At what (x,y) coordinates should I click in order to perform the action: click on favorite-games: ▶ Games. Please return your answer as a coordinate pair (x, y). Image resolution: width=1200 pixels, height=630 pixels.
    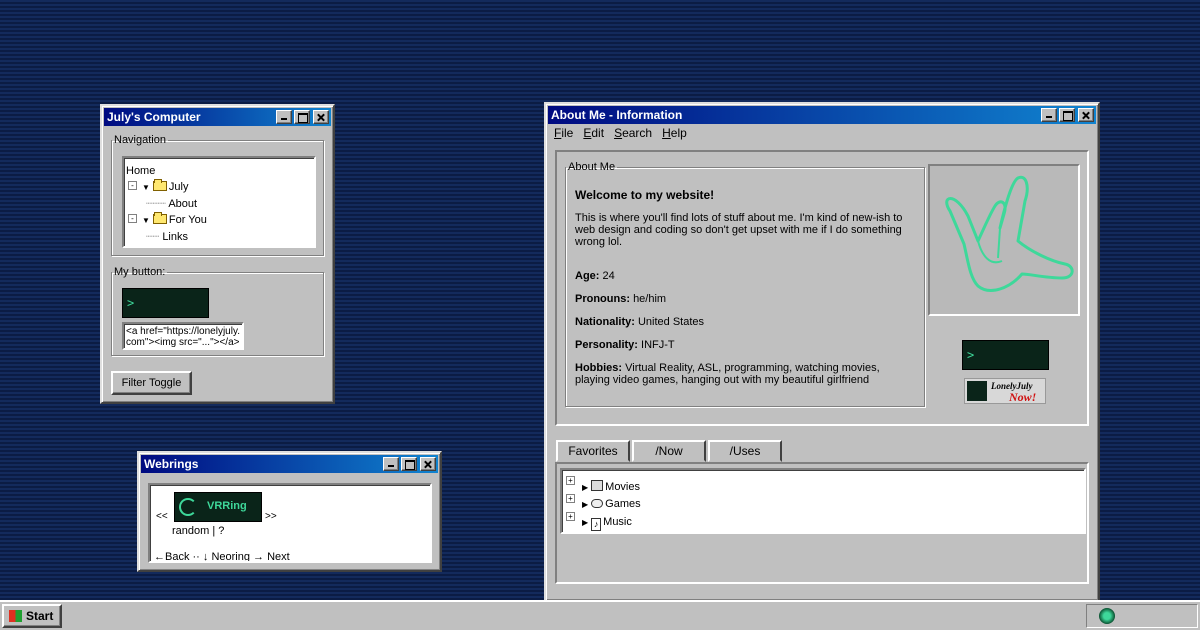
    Looking at the image, I should click on (611, 504).